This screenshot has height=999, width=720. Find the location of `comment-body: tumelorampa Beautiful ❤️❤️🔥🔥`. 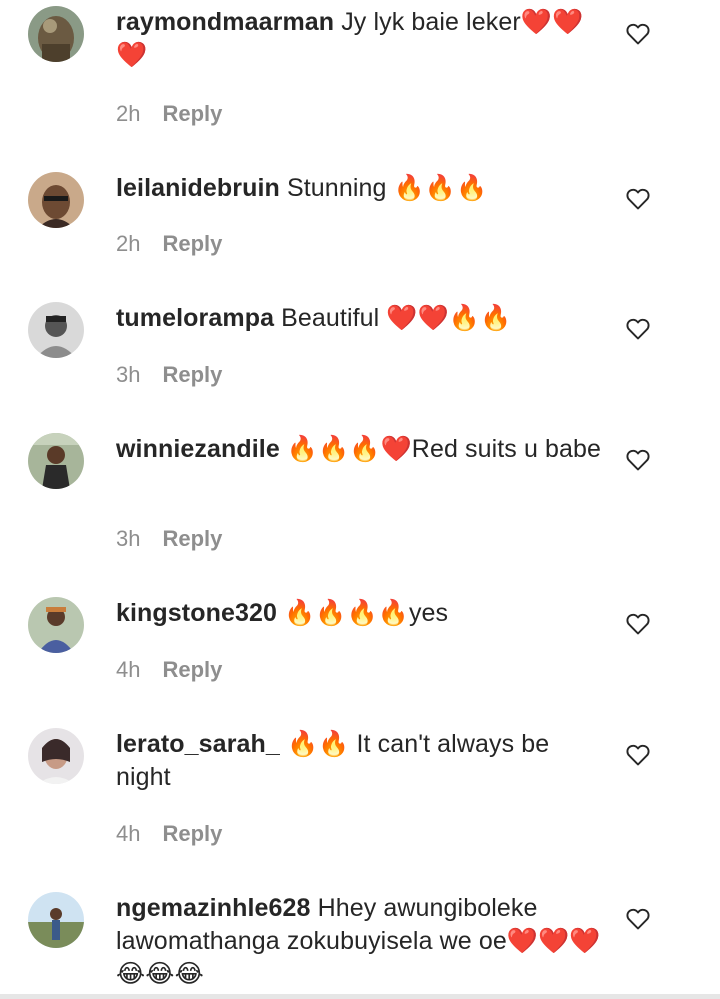

comment-body: tumelorampa Beautiful ❤️❤️🔥🔥 is located at coordinates (361, 318).